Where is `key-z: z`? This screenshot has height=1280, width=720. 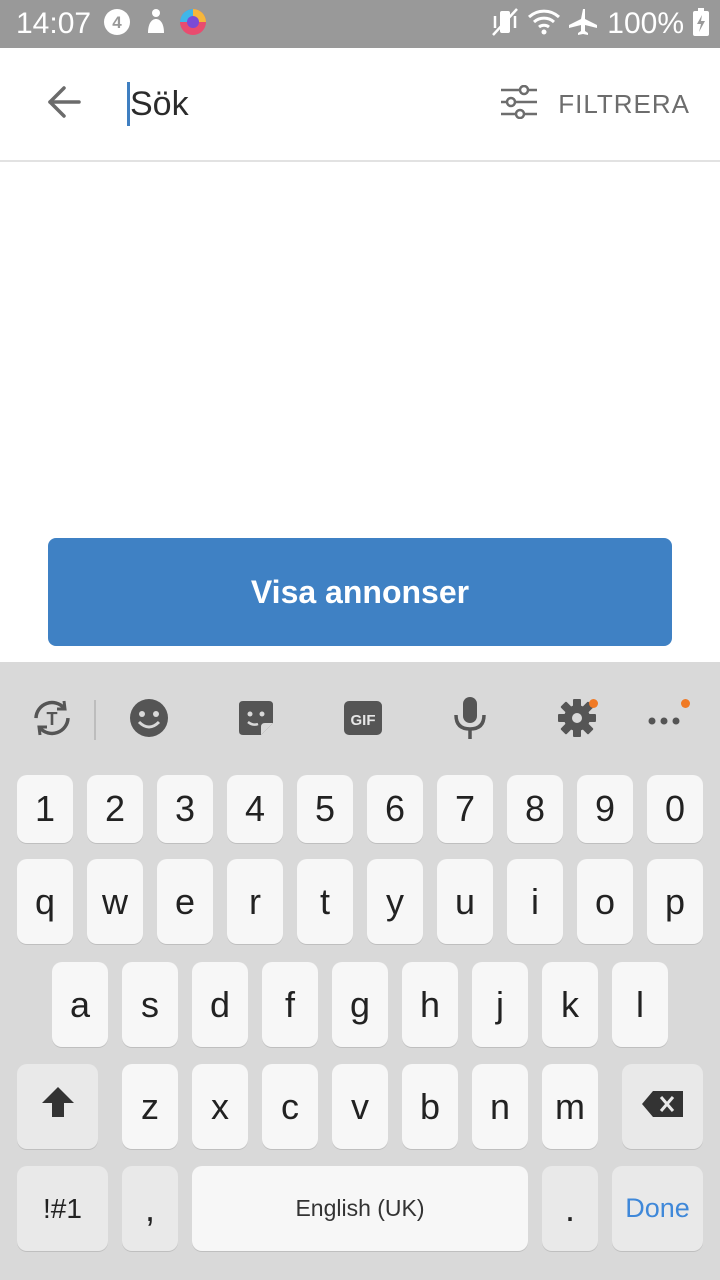 key-z: z is located at coordinates (150, 1106).